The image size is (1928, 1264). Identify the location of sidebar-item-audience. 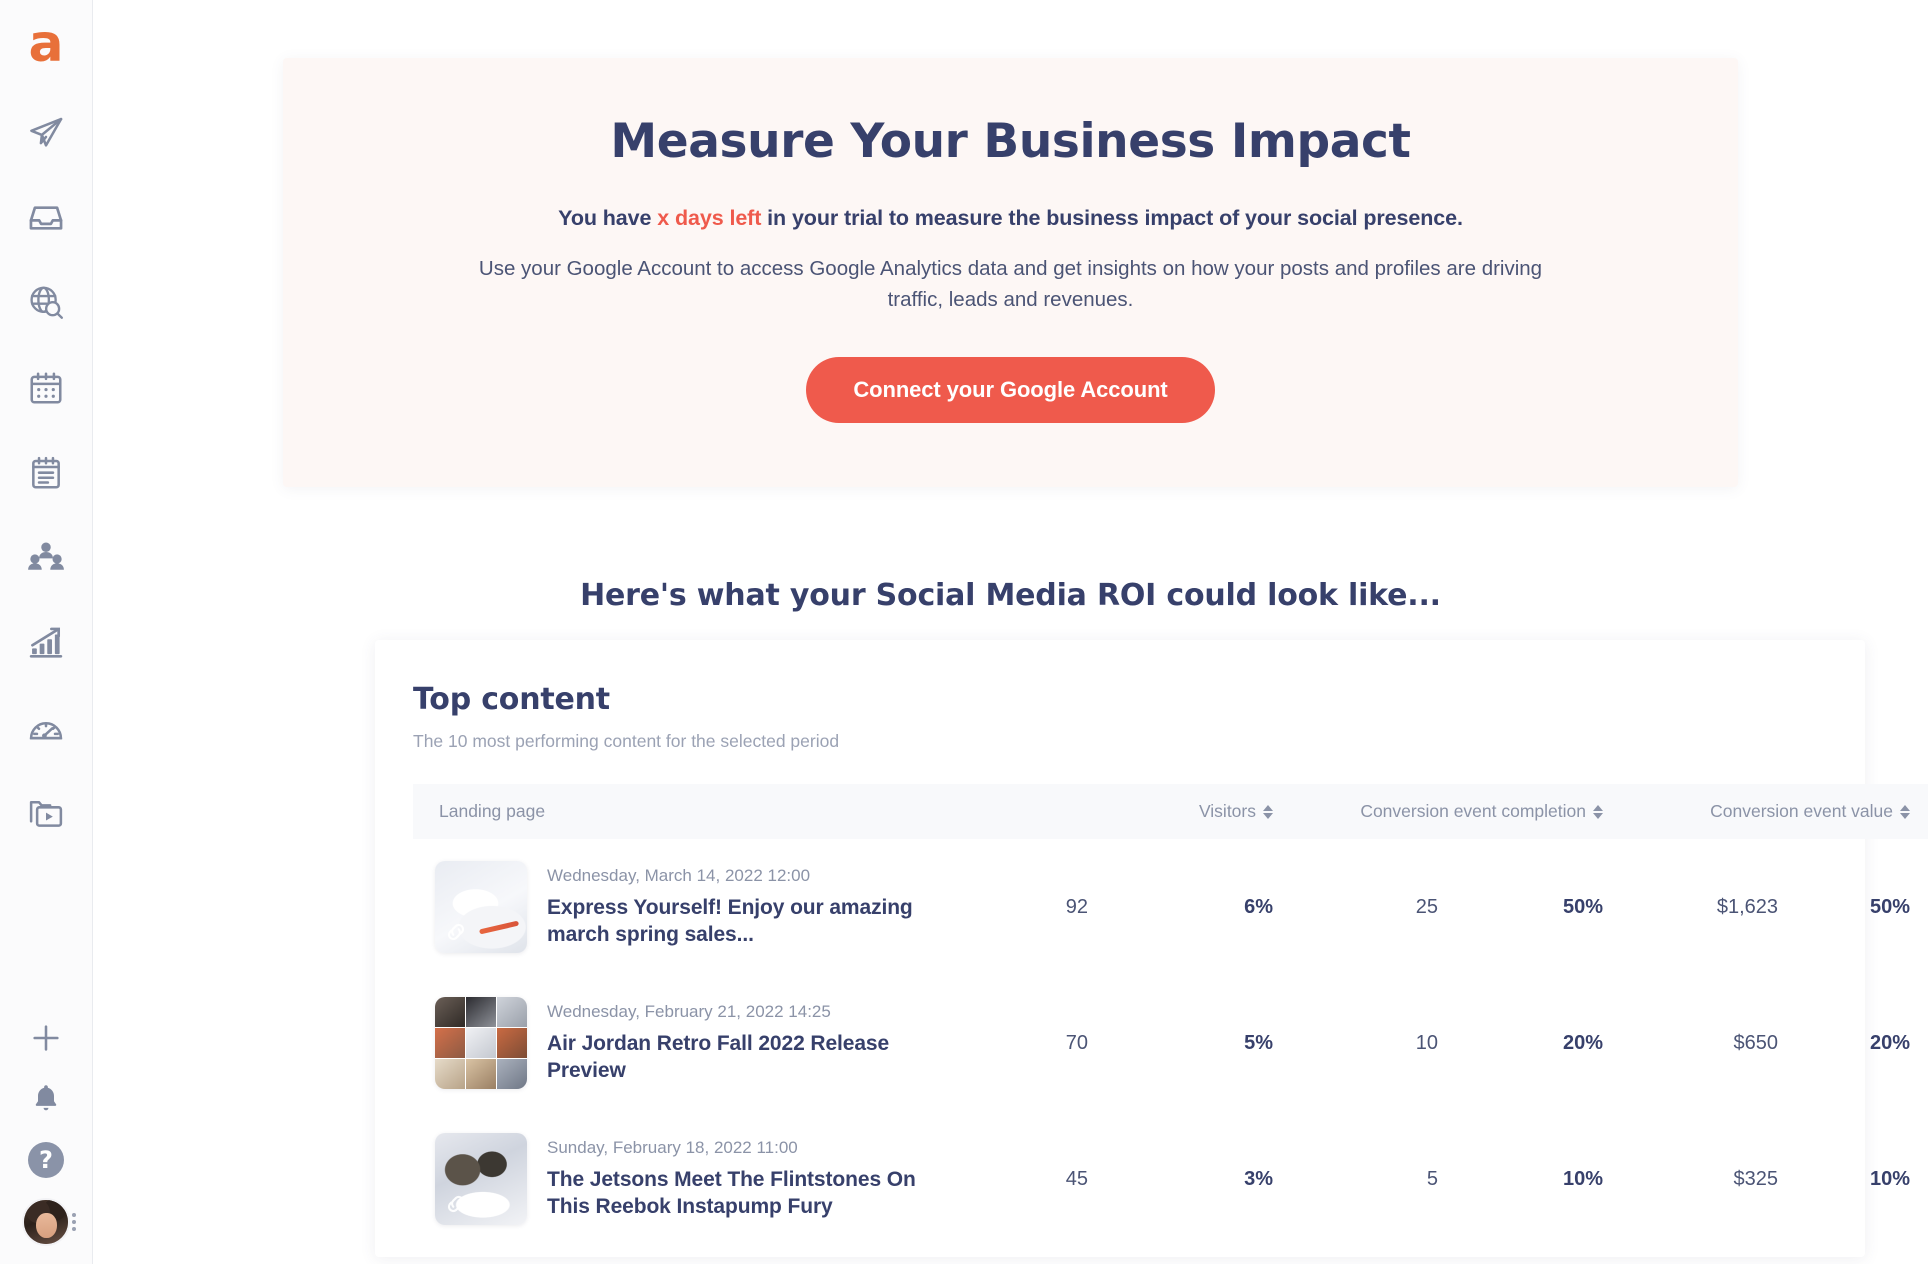
(46, 557).